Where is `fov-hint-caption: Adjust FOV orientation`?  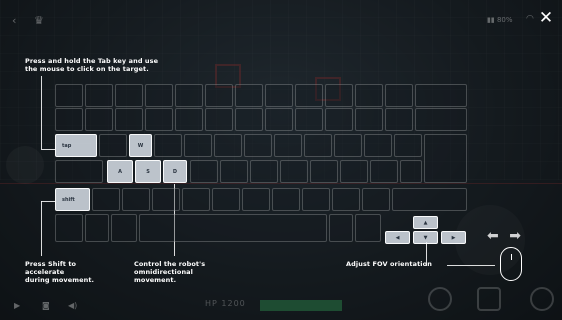 fov-hint-caption: Adjust FOV orientation is located at coordinates (389, 264).